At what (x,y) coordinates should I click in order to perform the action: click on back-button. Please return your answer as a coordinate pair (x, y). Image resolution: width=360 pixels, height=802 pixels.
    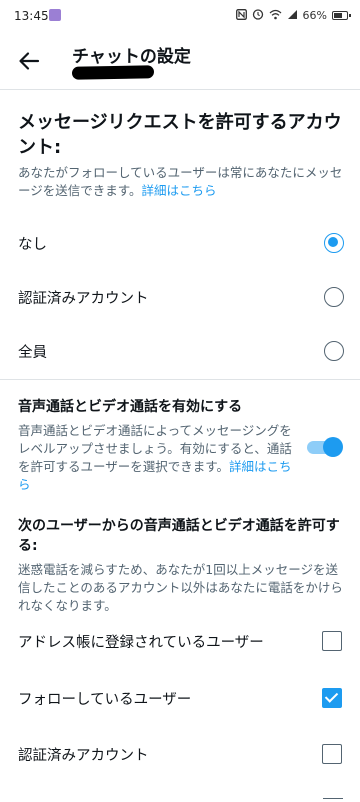
    Looking at the image, I should click on (29, 61).